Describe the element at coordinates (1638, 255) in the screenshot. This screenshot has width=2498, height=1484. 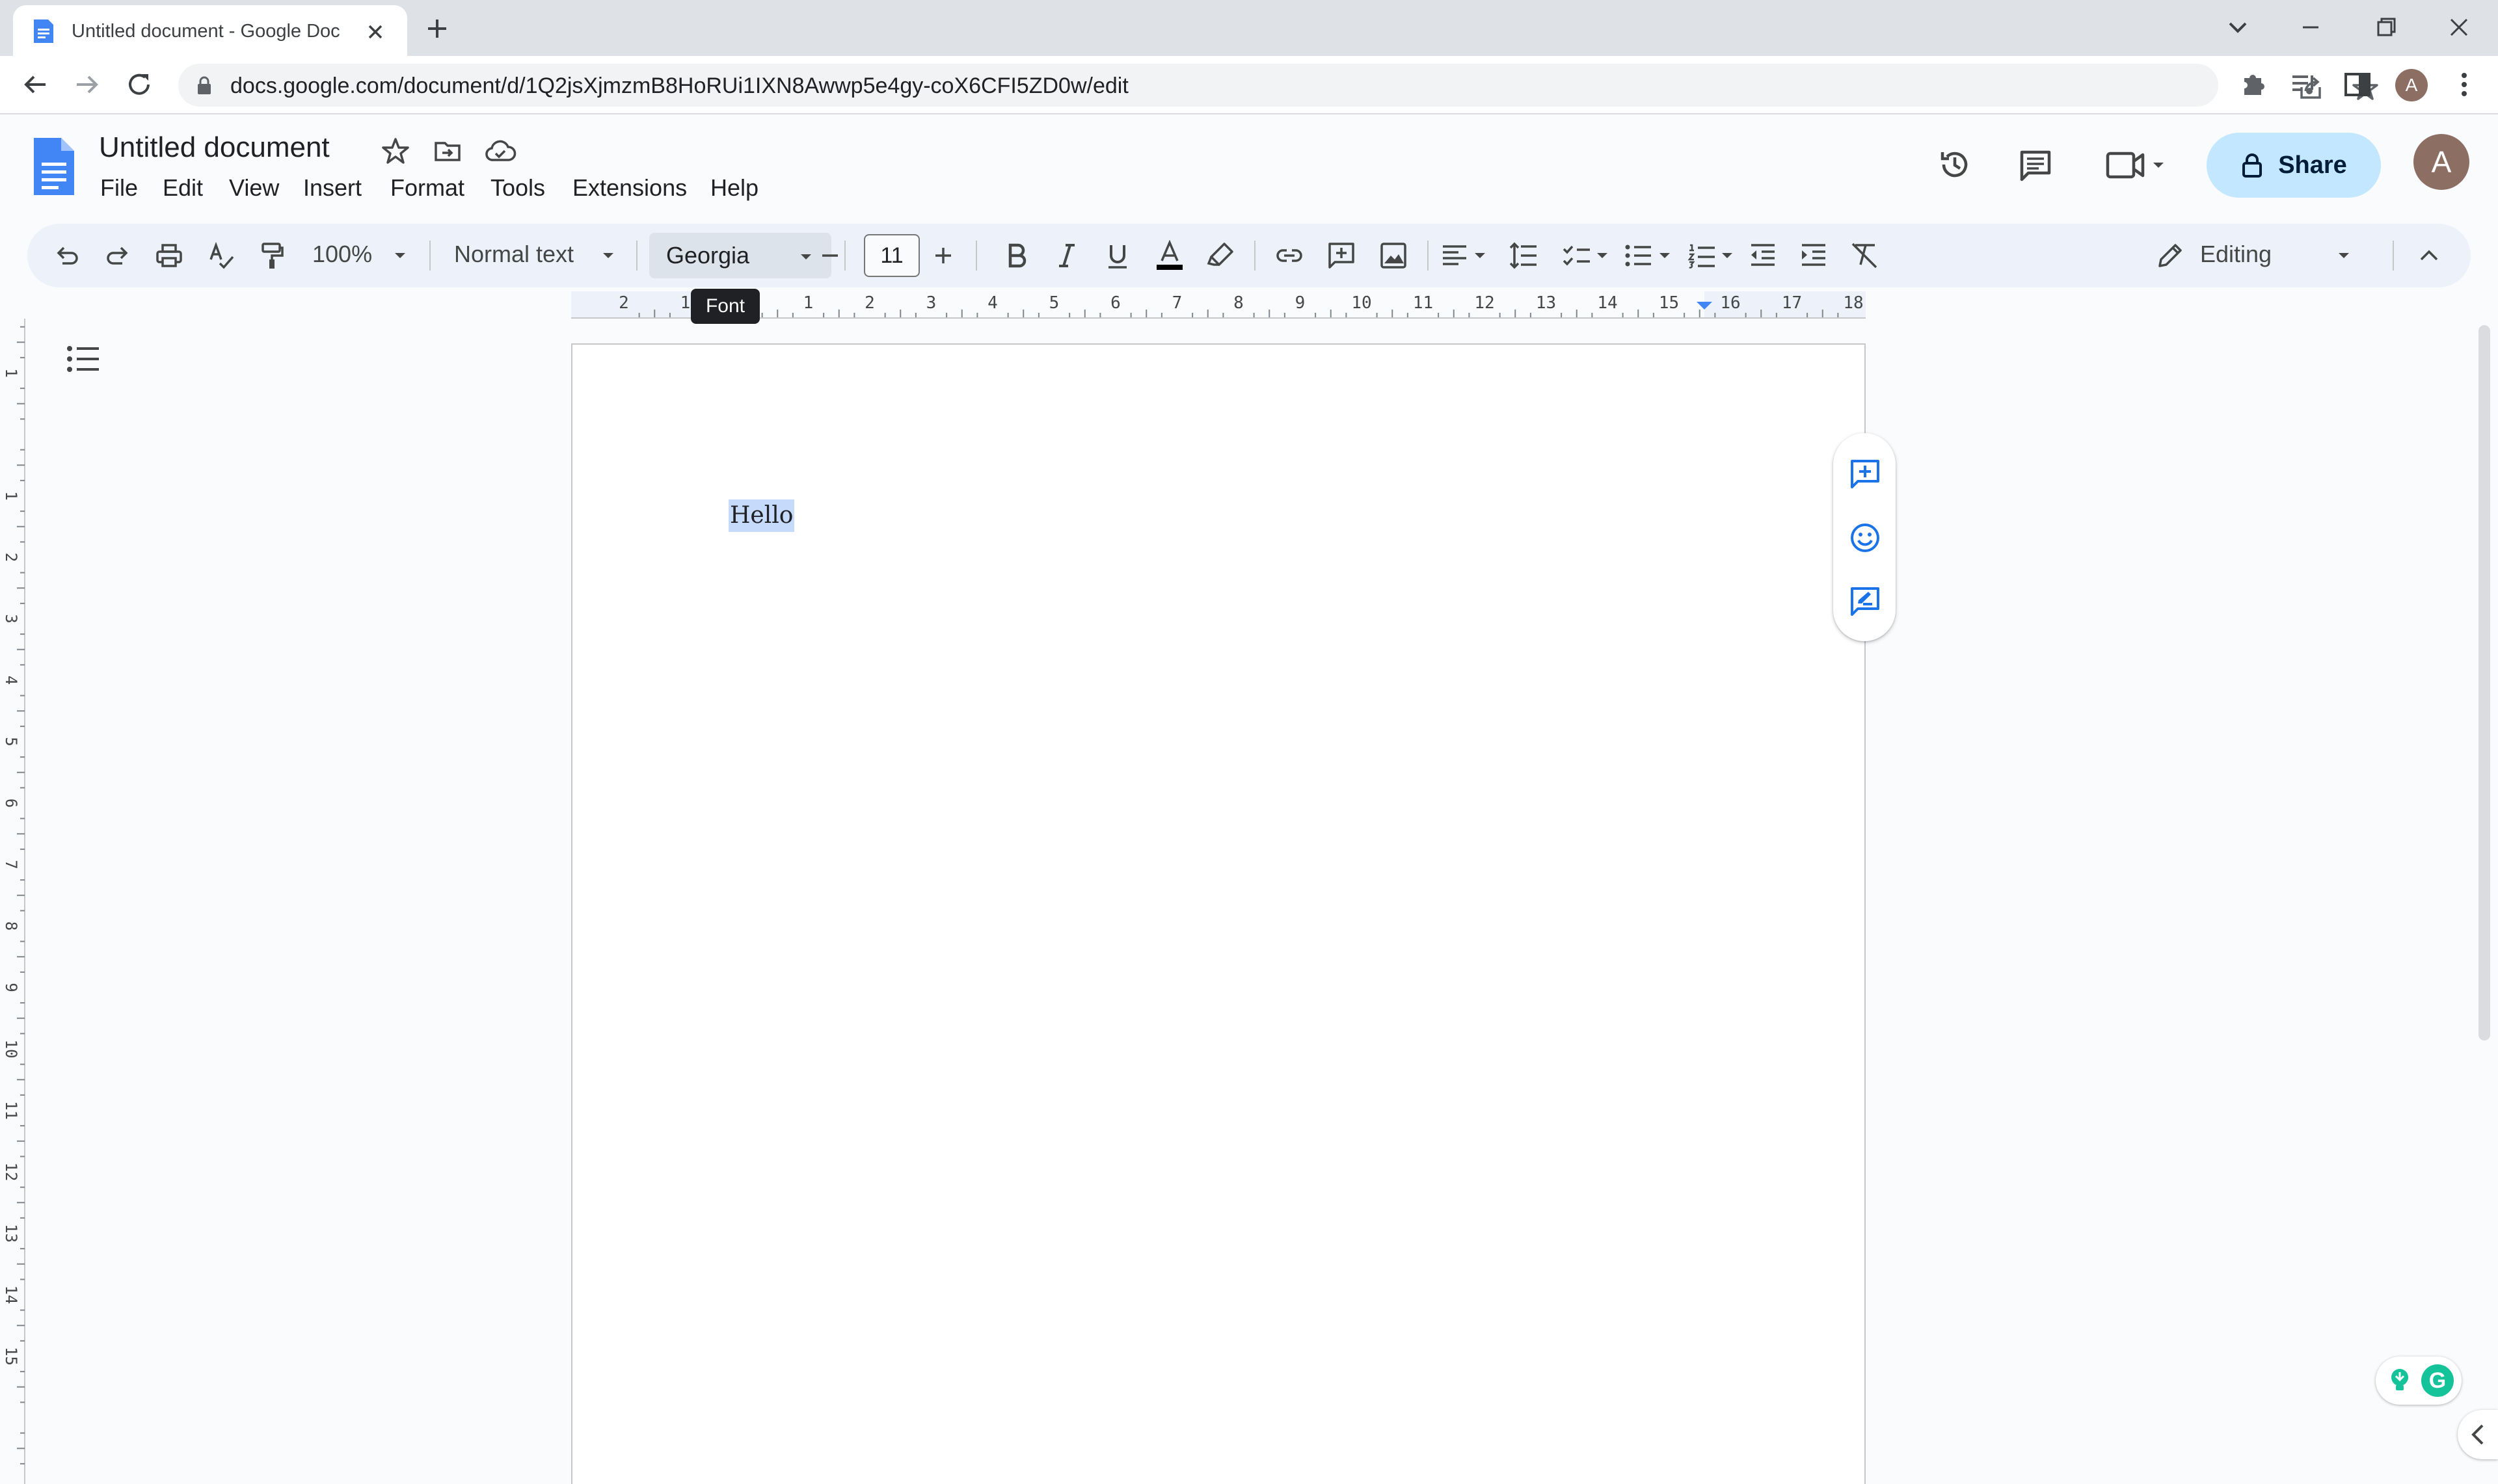
I see `bulleted-list-icon` at that location.